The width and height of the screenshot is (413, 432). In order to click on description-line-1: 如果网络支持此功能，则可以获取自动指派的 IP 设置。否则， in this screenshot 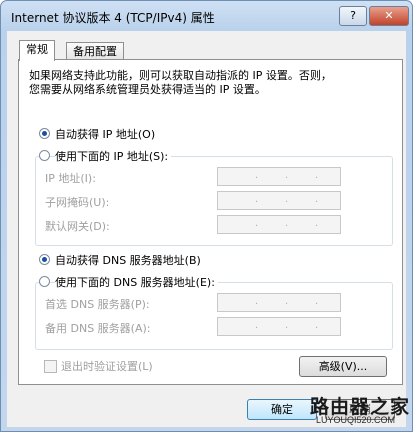, I will do `click(180, 75)`.